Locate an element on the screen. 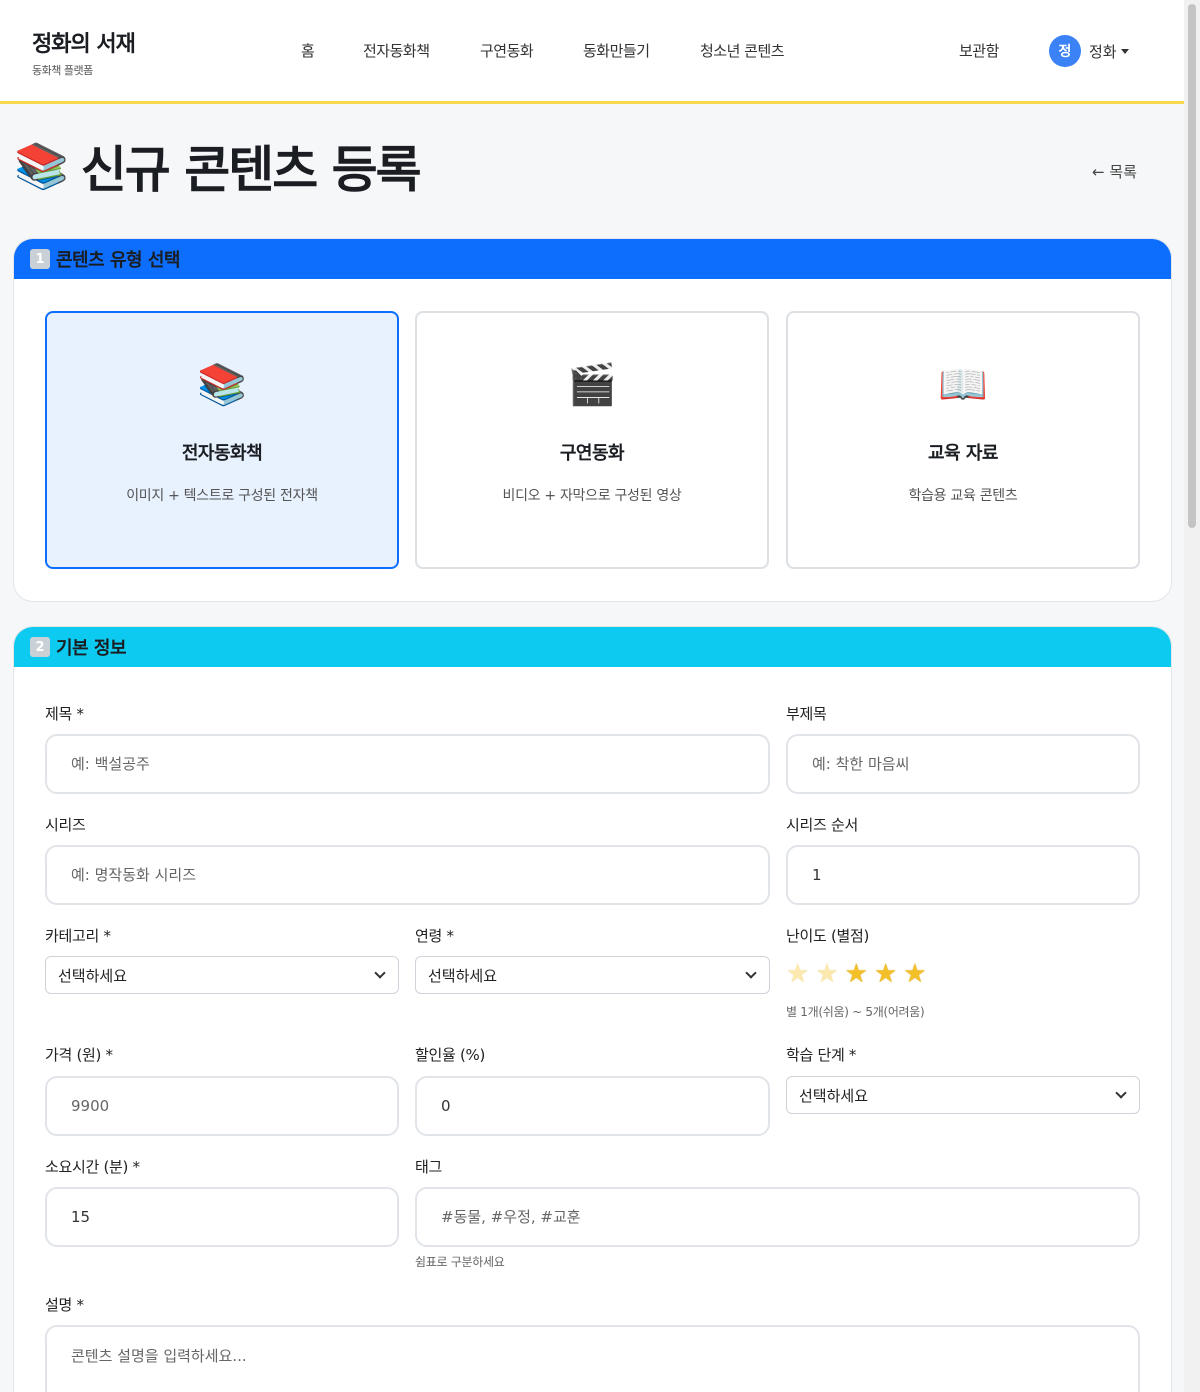 This screenshot has height=1392, width=1200. difficulty-rating: ★ ★ ★ ★ ★ is located at coordinates (856, 974).